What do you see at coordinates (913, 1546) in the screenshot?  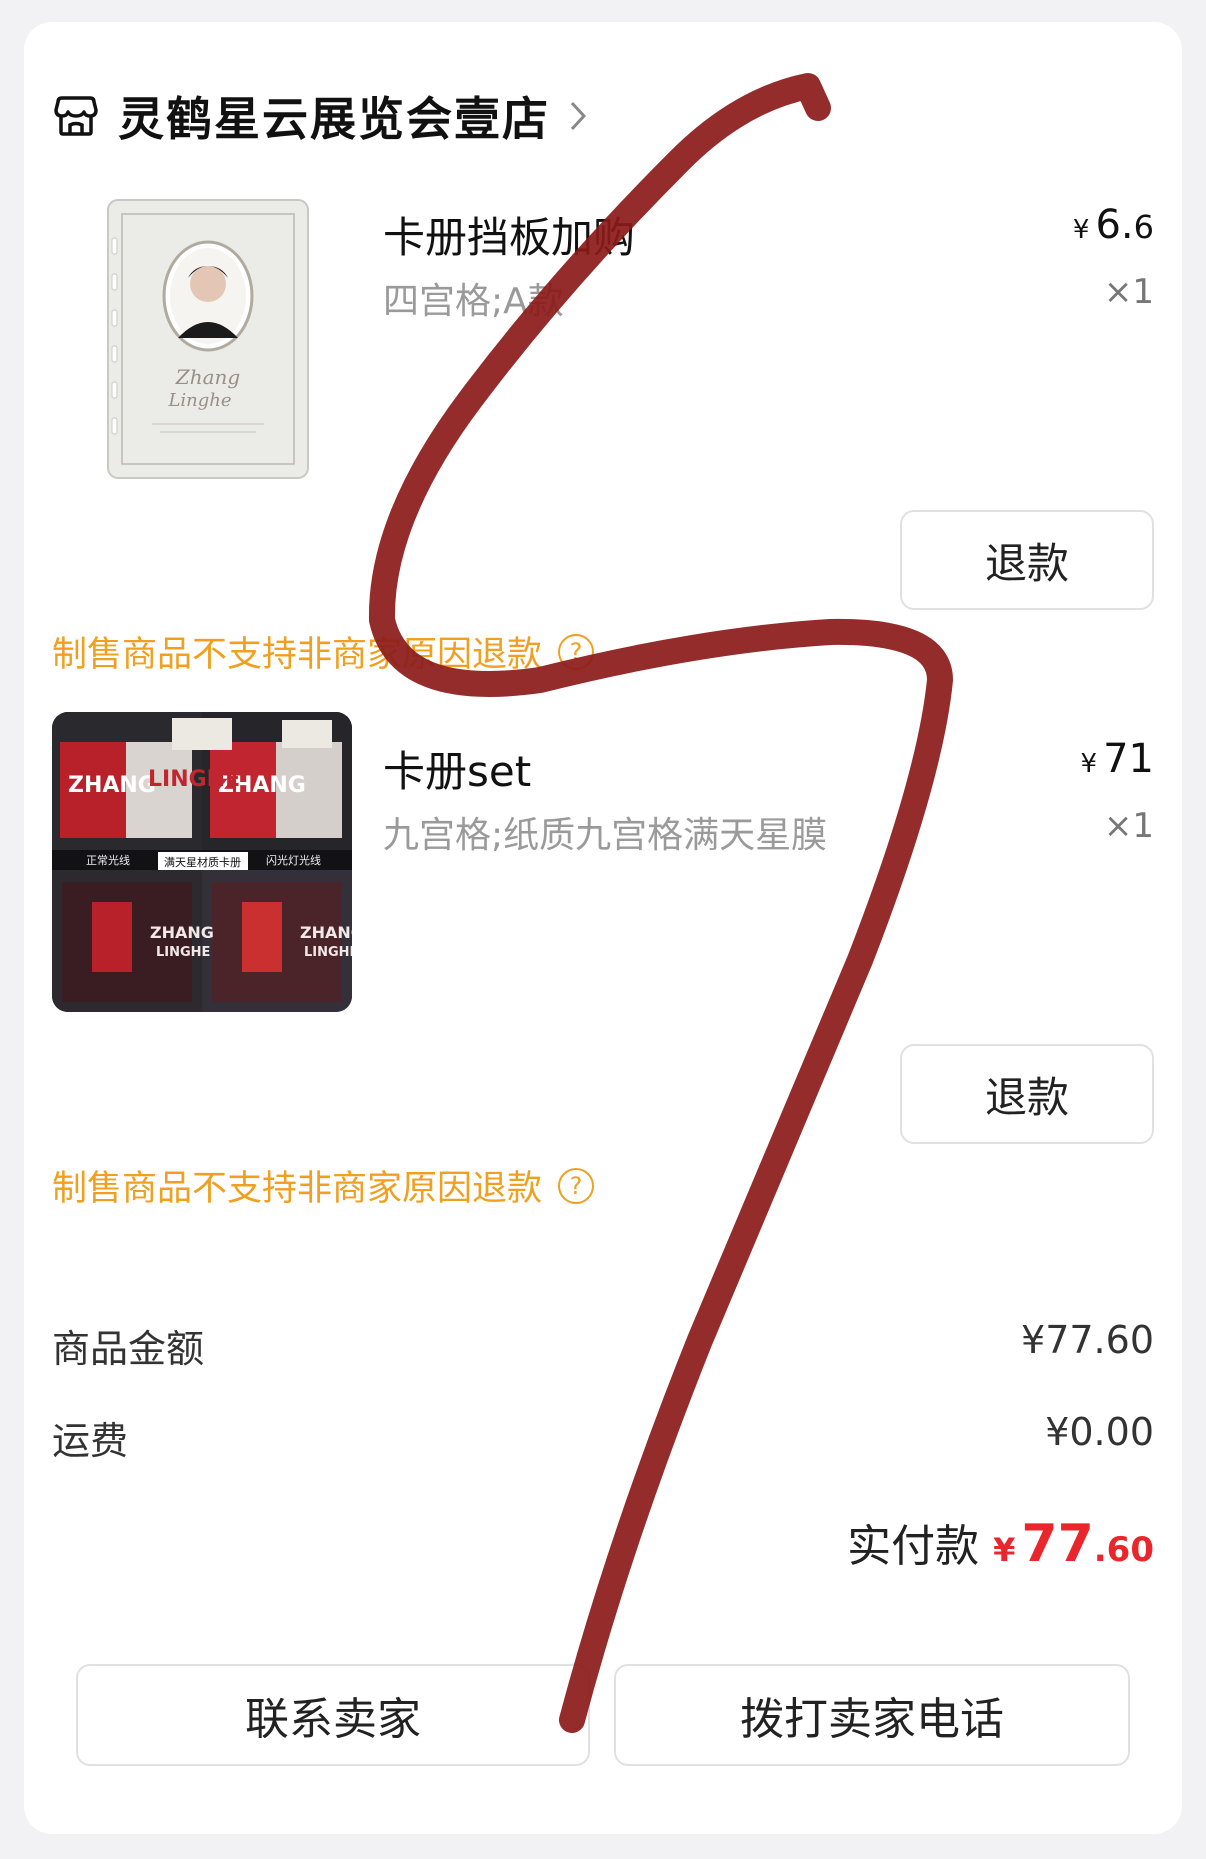 I see `paid-label: 实付款` at bounding box center [913, 1546].